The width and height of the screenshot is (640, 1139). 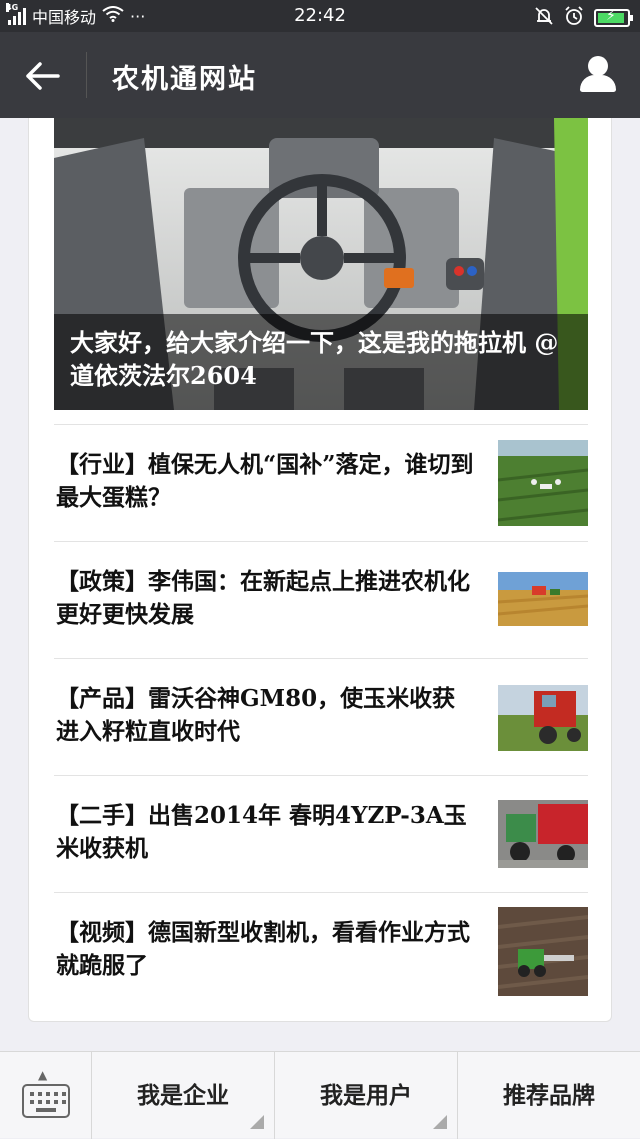 I want to click on article-title: 【二手】出售2014年 春明4YZP-3A玉米收获机, so click(x=261, y=832).